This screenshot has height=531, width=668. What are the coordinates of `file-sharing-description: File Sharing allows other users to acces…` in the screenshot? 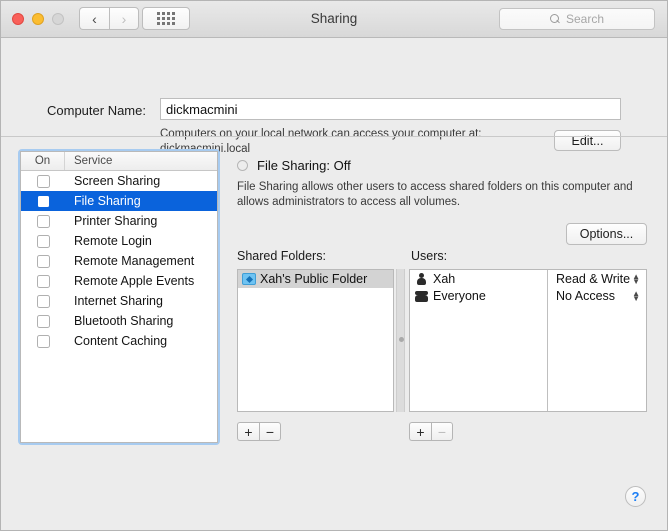 It's located at (435, 194).